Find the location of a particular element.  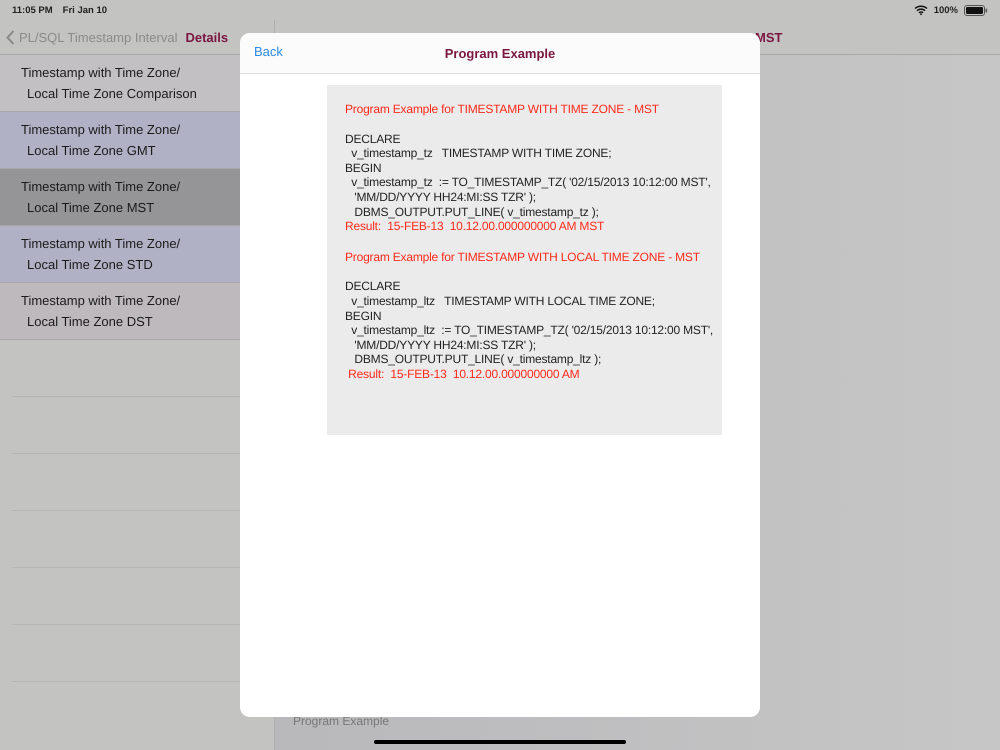

example-heading: Program Example for TIMESTAMP WITH TIME ZONE - MST is located at coordinates (502, 109).